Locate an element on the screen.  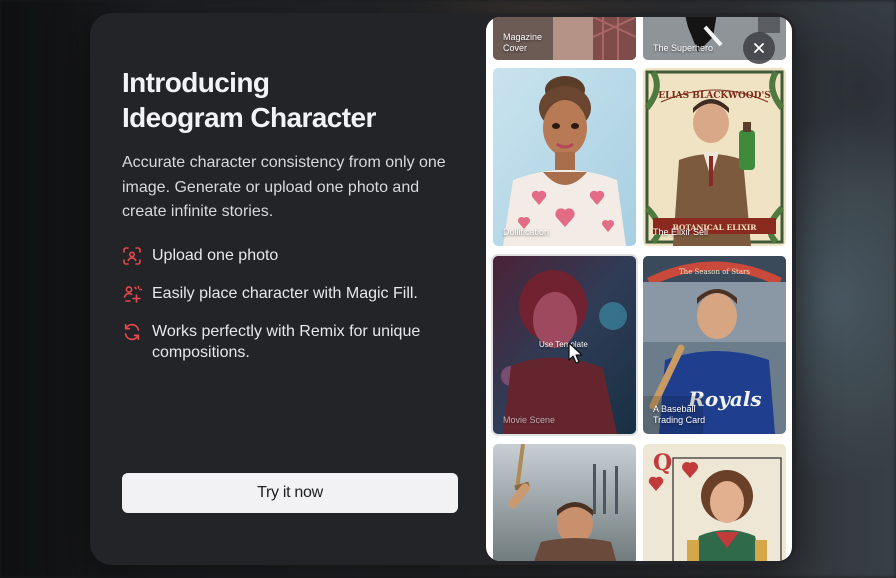
template-card-dollification: Dollification is located at coordinates (564, 157).